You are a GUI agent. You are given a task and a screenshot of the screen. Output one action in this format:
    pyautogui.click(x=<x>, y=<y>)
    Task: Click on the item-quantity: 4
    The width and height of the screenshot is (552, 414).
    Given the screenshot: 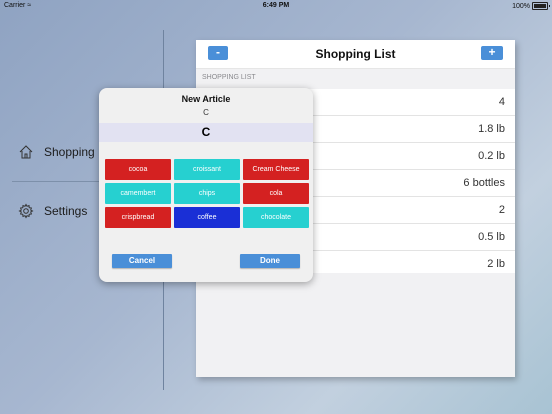 What is the action you would take?
    pyautogui.click(x=501, y=102)
    